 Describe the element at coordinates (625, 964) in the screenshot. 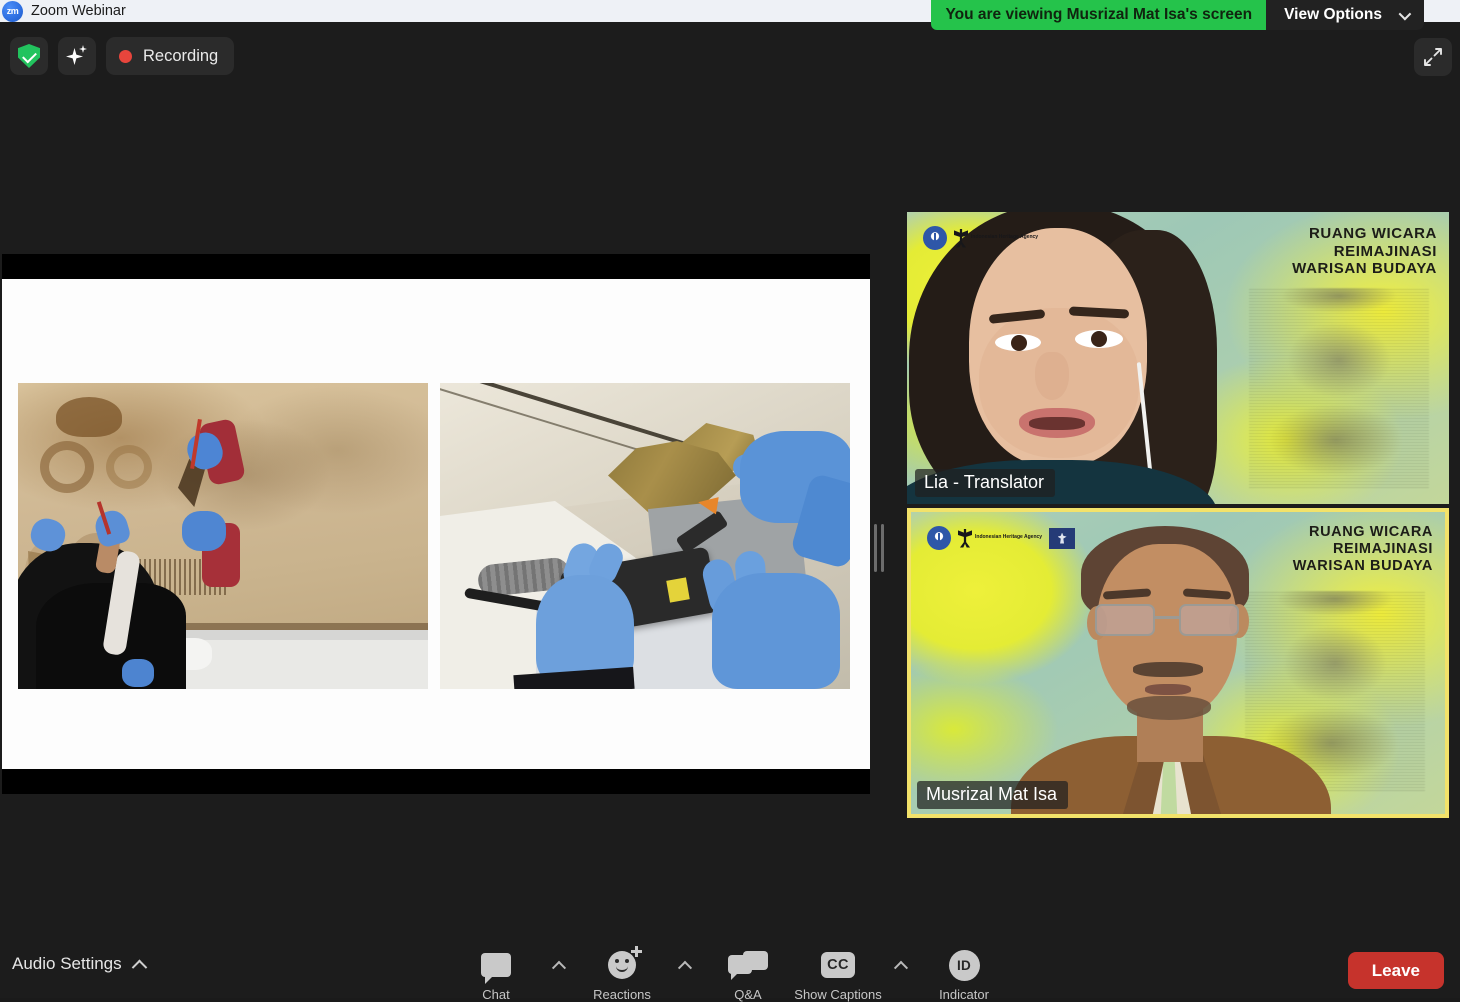

I see `reactions-smiley-icon` at that location.